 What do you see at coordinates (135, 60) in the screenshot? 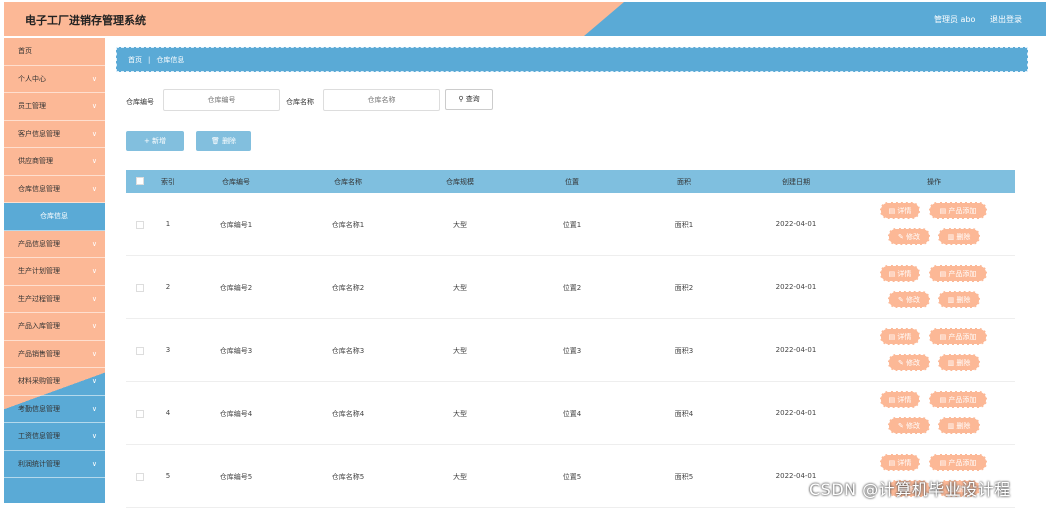
I see `breadcrumb-home: 首页` at bounding box center [135, 60].